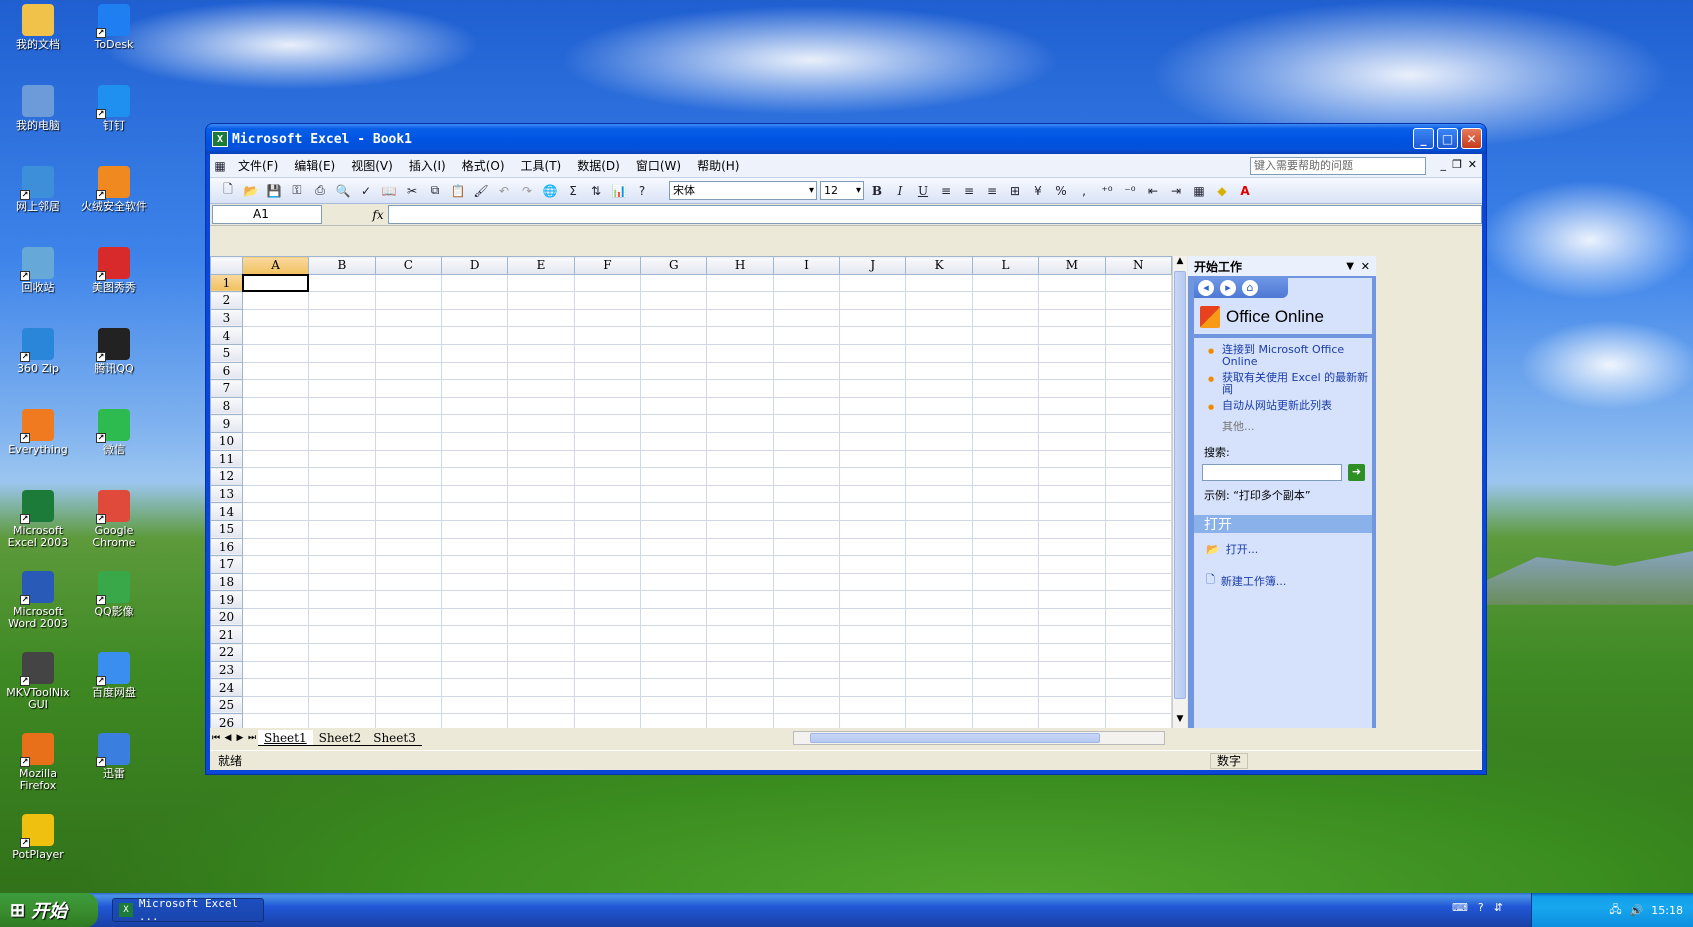 This screenshot has width=1693, height=927. I want to click on row-header: 11, so click(226, 459).